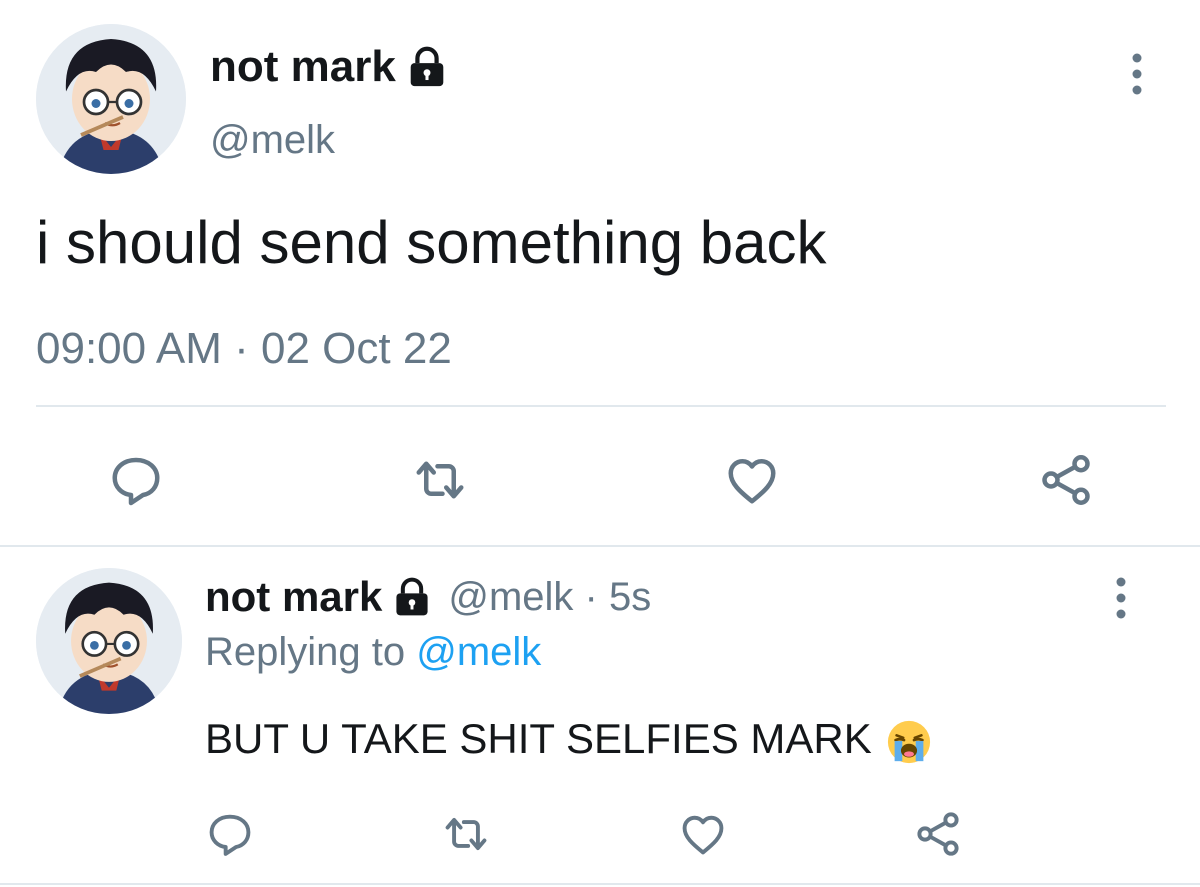  What do you see at coordinates (431, 242) in the screenshot?
I see `tweet-text: i should send something back` at bounding box center [431, 242].